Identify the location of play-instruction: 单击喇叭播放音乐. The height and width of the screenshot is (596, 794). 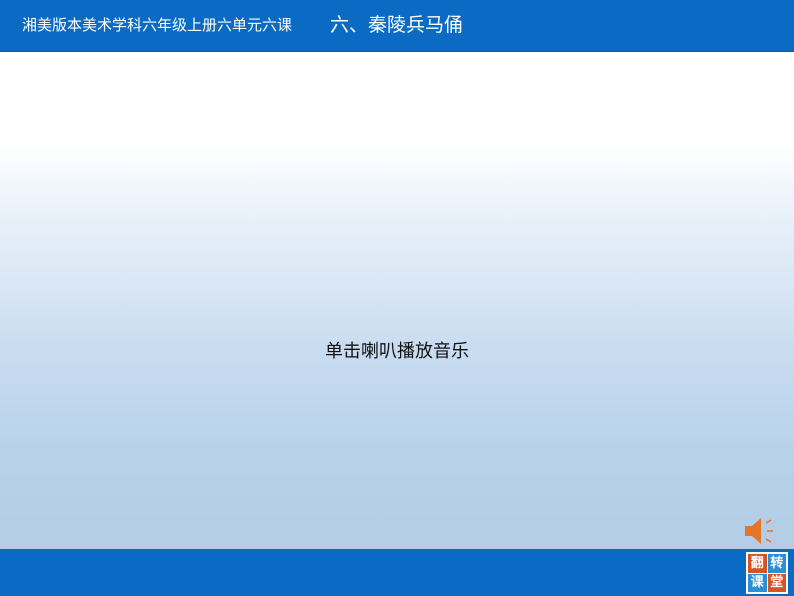
(397, 351).